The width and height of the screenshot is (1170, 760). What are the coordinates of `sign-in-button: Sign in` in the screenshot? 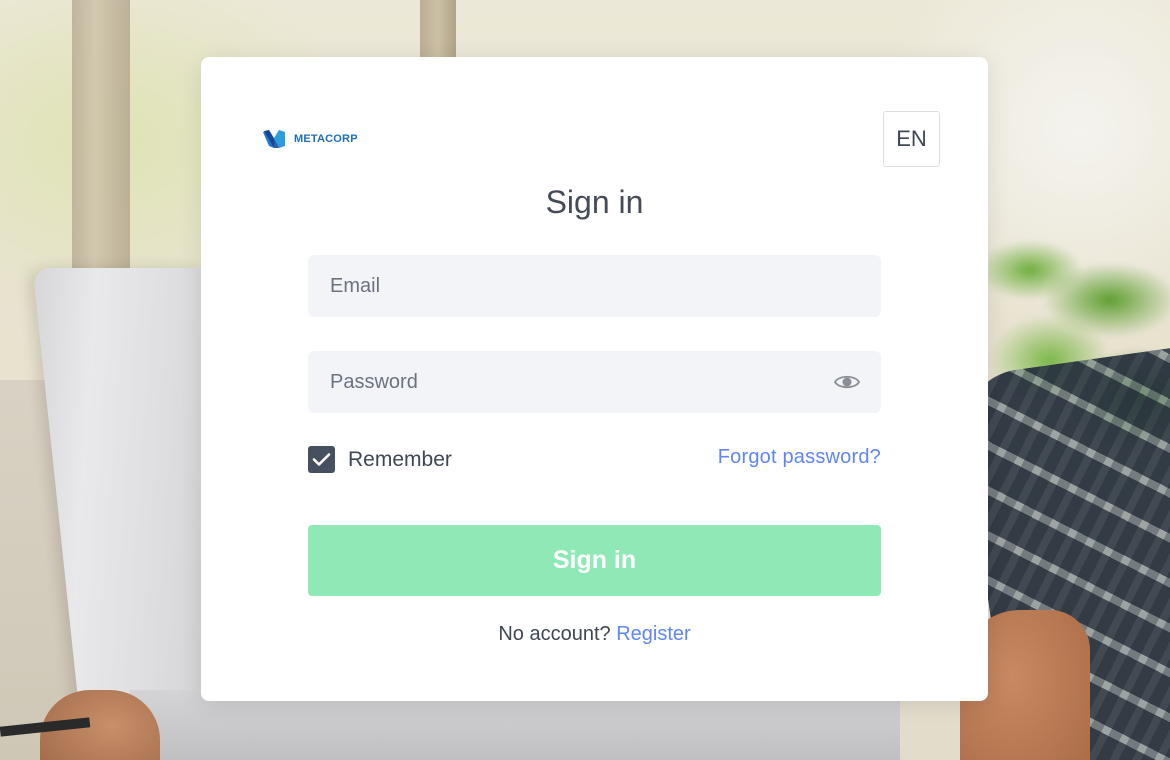 It's located at (594, 560).